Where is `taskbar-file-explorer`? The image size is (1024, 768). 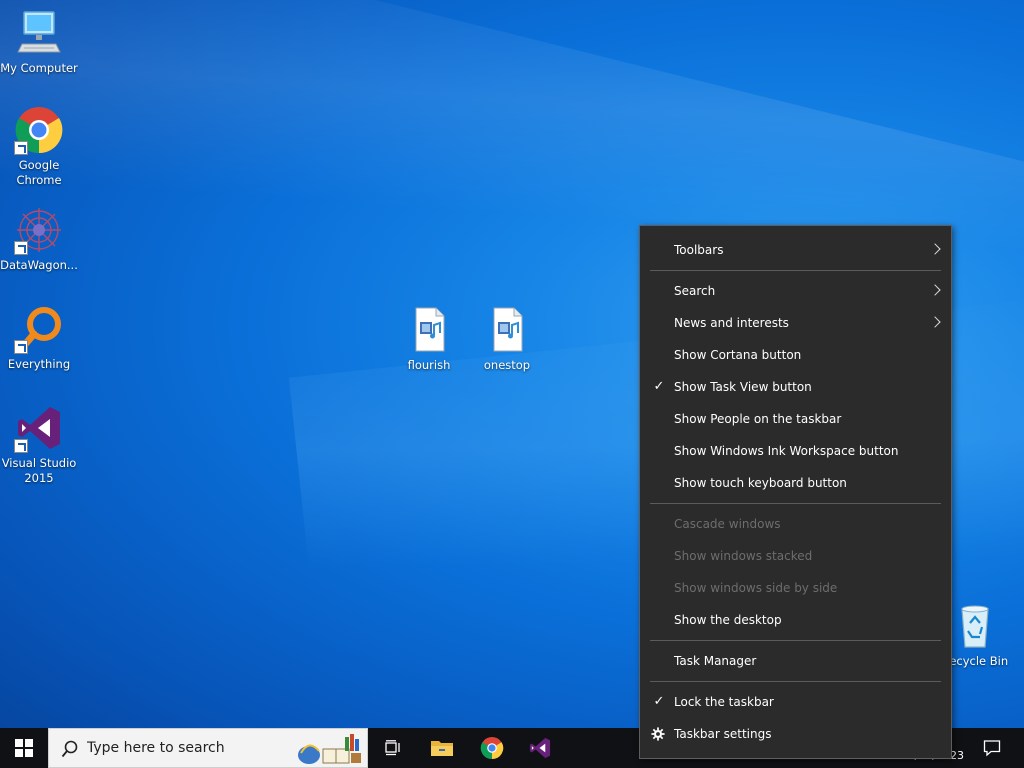
taskbar-file-explorer is located at coordinates (442, 748).